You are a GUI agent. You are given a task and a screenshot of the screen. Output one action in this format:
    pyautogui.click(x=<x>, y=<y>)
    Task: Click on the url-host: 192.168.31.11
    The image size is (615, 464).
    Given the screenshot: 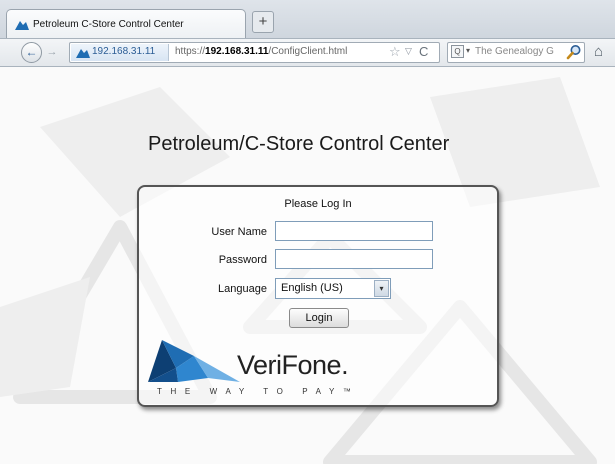 What is the action you would take?
    pyautogui.click(x=237, y=51)
    